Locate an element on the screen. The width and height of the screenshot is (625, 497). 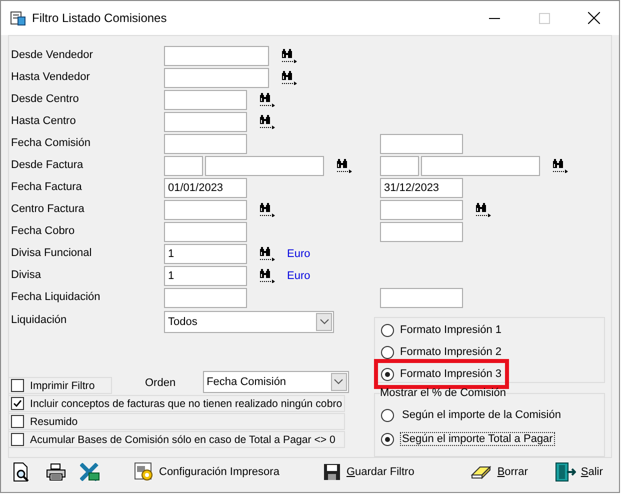
radio-label: Formato Impresión 1 is located at coordinates (451, 330).